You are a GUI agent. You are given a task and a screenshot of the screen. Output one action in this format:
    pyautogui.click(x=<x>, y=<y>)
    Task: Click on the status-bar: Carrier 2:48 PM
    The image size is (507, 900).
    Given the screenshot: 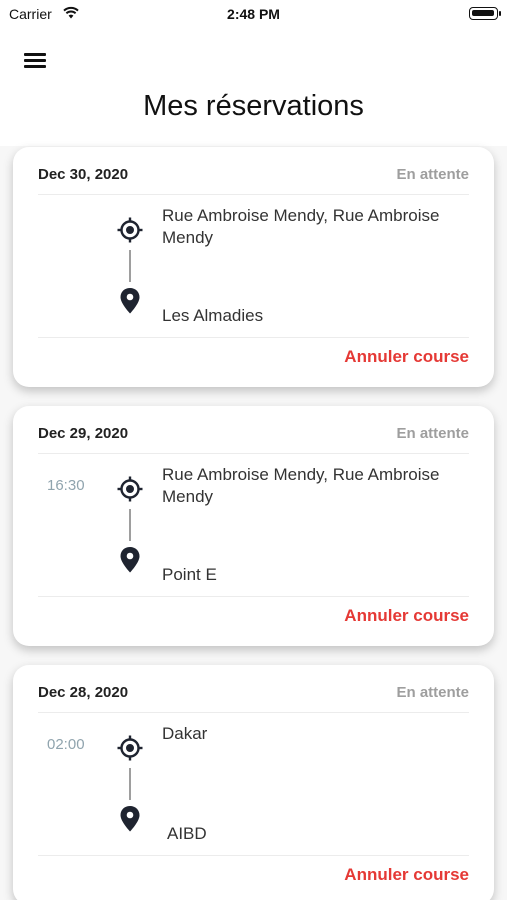 What is the action you would take?
    pyautogui.click(x=253, y=14)
    